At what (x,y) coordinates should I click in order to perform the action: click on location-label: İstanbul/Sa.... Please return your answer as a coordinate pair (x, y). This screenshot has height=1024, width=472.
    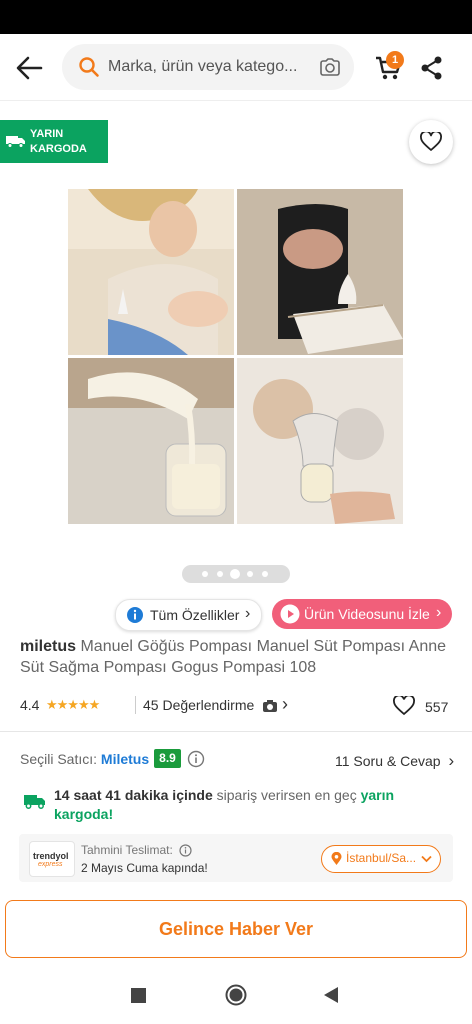
    Looking at the image, I should click on (381, 858).